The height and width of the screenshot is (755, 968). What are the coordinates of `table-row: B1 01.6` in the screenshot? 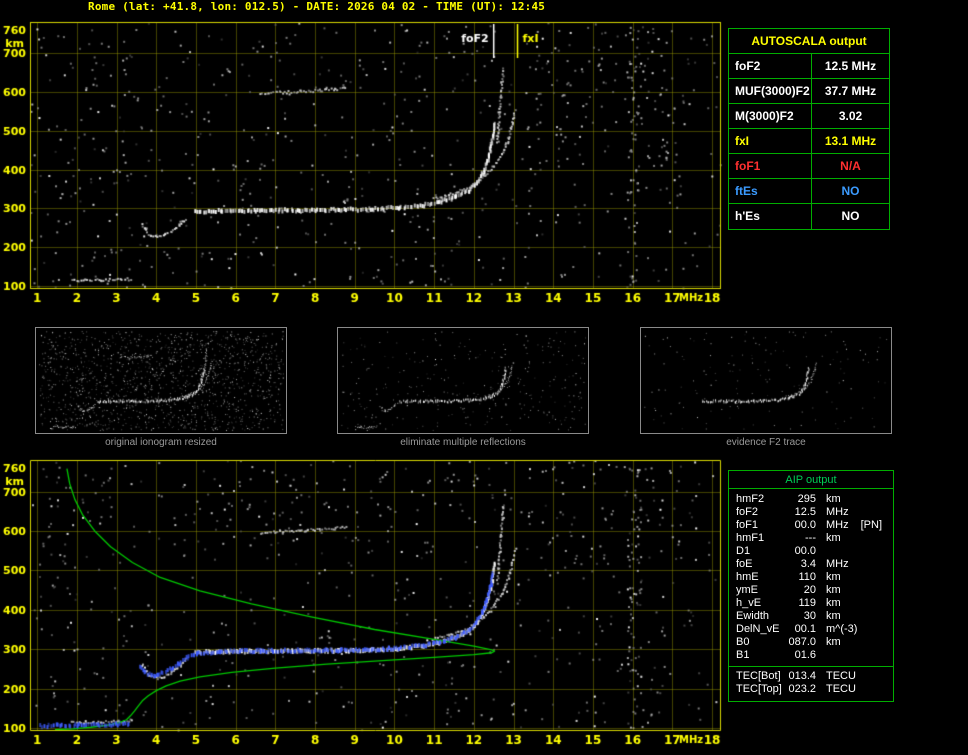 It's located at (811, 655).